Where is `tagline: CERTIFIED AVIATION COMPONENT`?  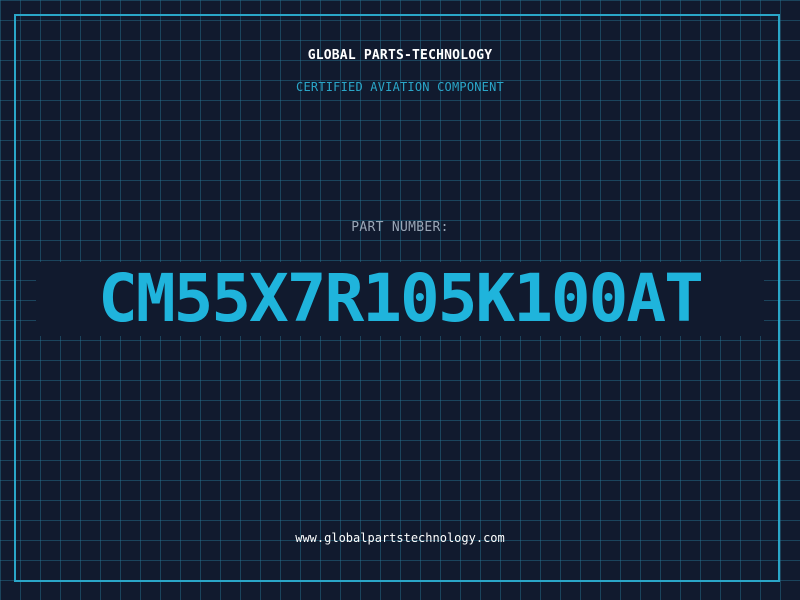 tagline: CERTIFIED AVIATION COMPONENT is located at coordinates (400, 87).